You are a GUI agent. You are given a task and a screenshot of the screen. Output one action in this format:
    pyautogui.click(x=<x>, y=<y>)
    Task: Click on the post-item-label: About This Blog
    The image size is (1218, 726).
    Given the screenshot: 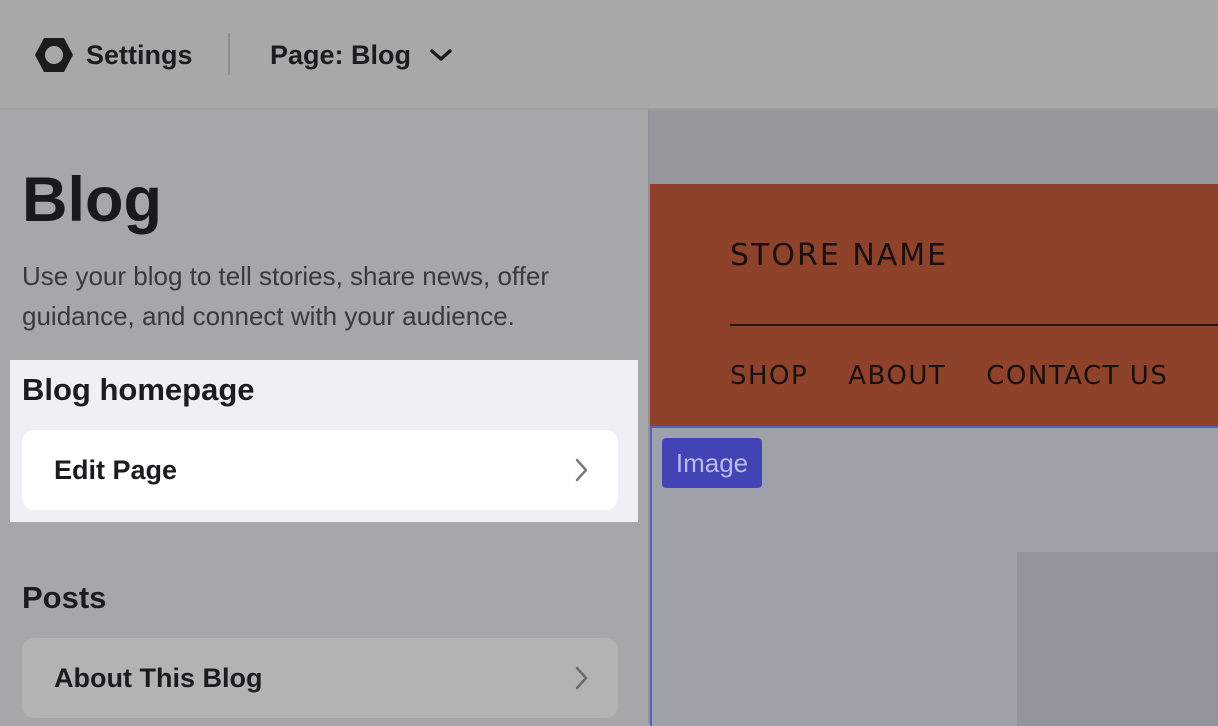 What is the action you would take?
    pyautogui.click(x=158, y=677)
    